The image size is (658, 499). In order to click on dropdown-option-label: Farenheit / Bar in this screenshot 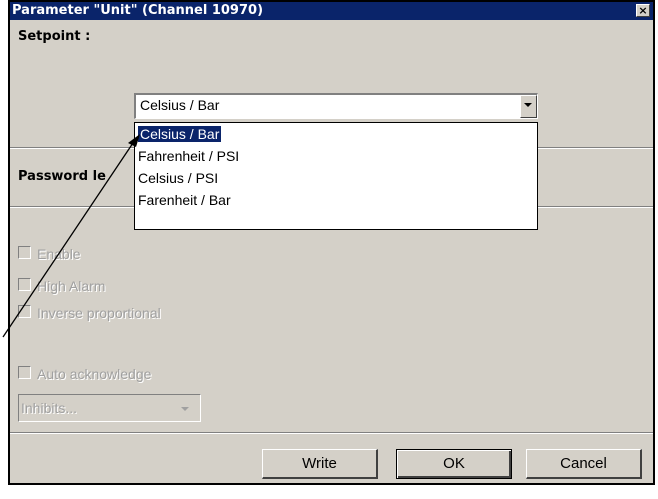, I will do `click(184, 200)`.